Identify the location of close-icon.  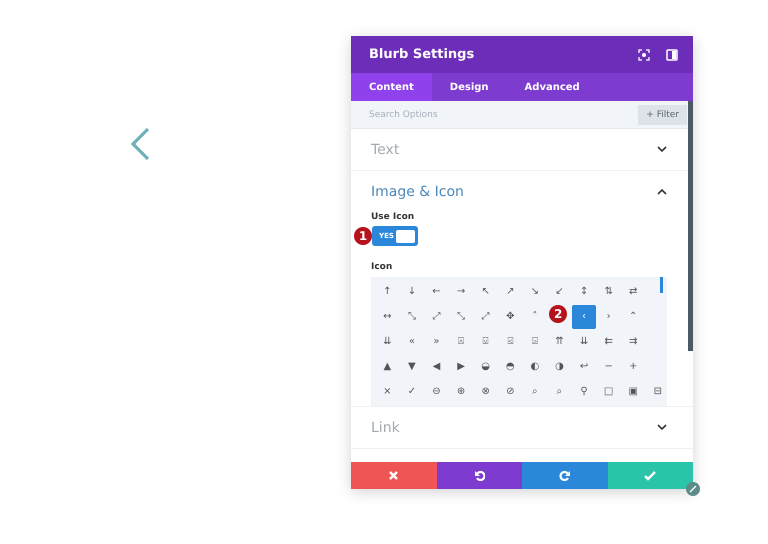
(394, 475).